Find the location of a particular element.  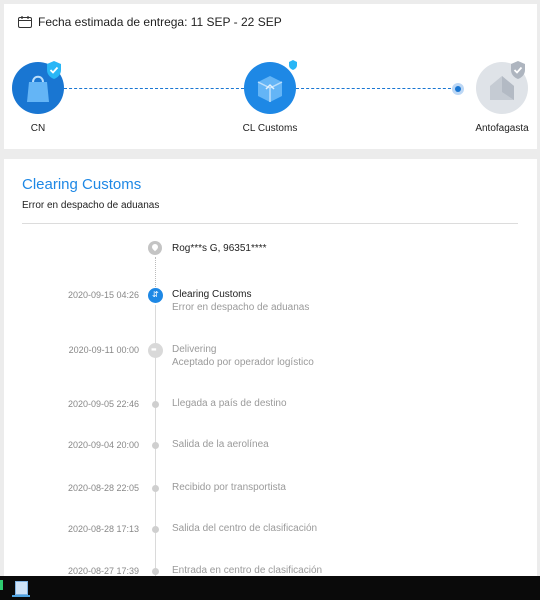

delivery-truck-icon is located at coordinates (155, 350).